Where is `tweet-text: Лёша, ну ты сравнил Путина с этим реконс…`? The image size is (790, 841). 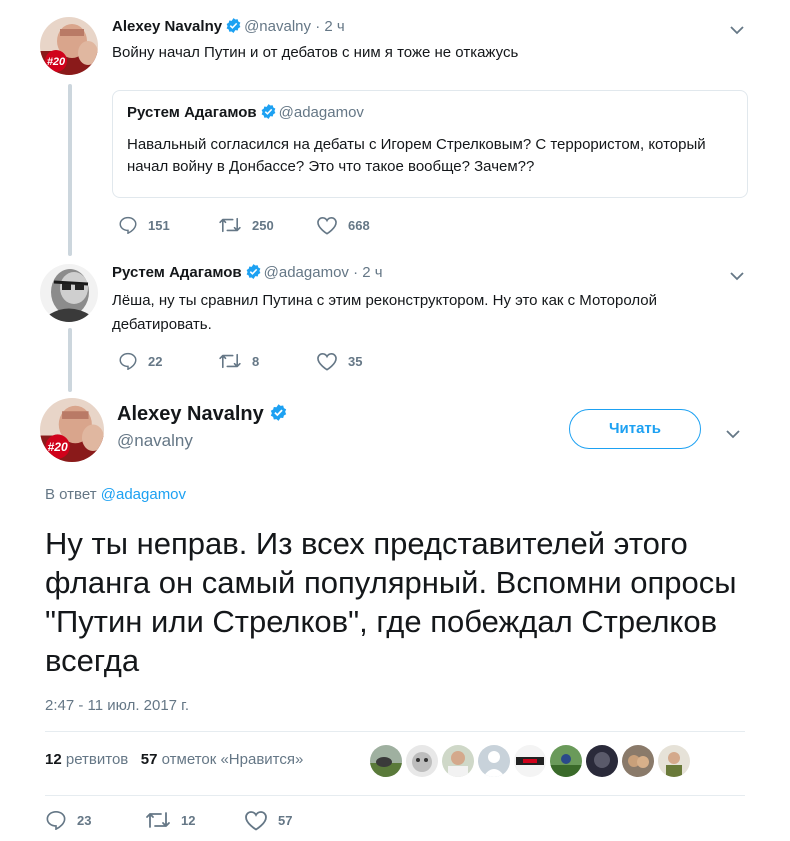
tweet-text: Лёша, ну ты сравнил Путина с этим реконс… is located at coordinates (385, 312).